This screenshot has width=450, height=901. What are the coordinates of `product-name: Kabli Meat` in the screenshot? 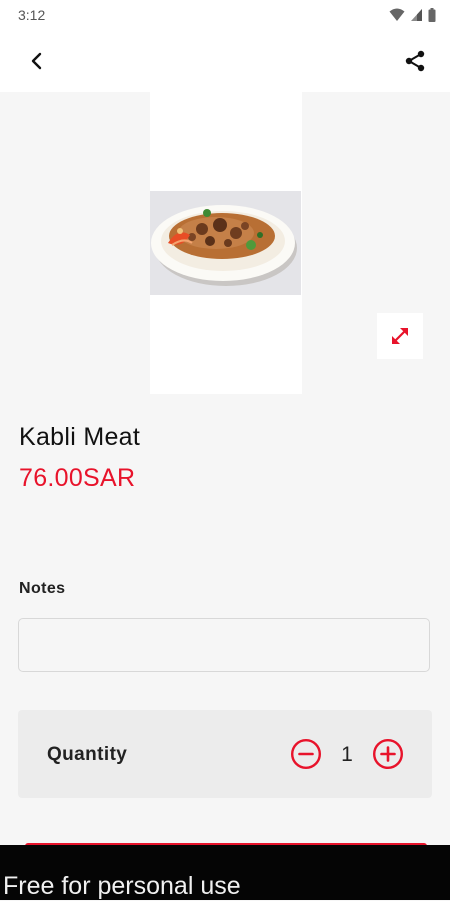 It's located at (80, 437).